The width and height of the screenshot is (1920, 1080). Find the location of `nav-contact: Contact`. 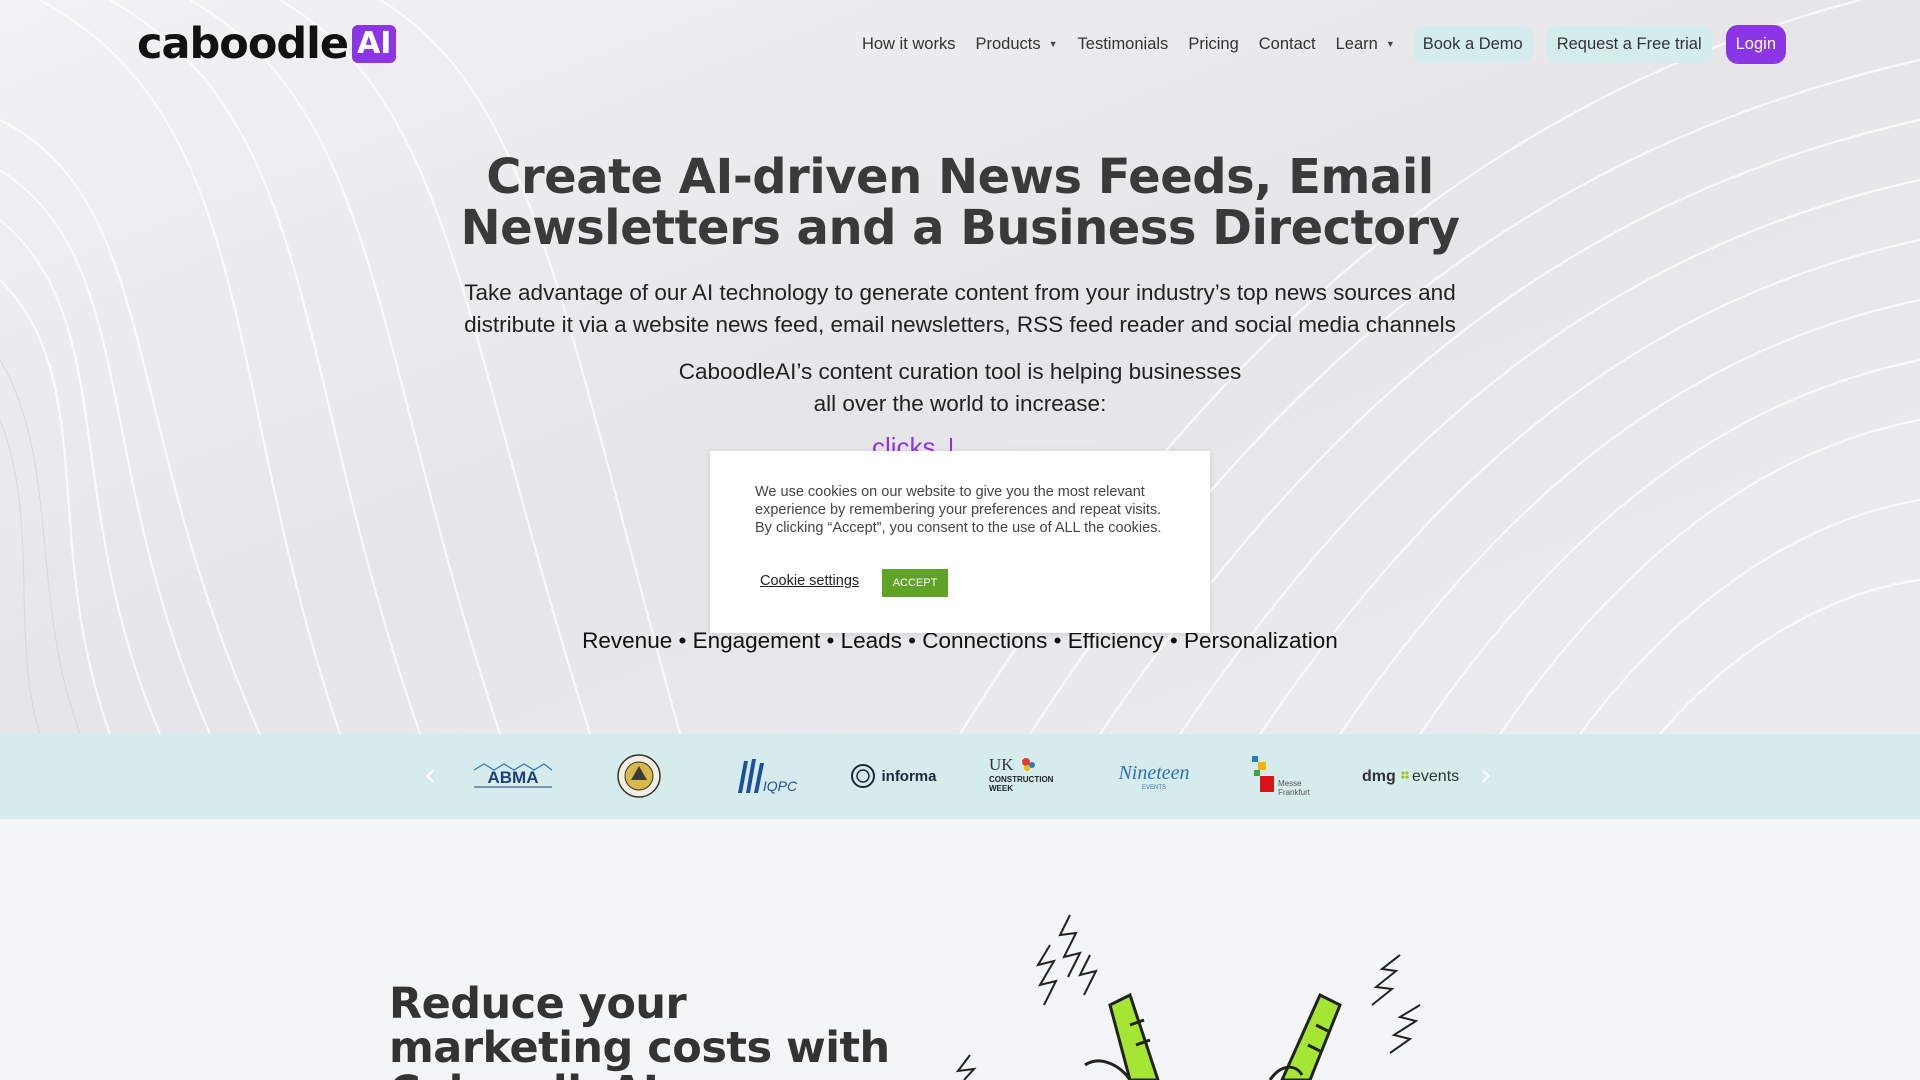

nav-contact: Contact is located at coordinates (1287, 44).